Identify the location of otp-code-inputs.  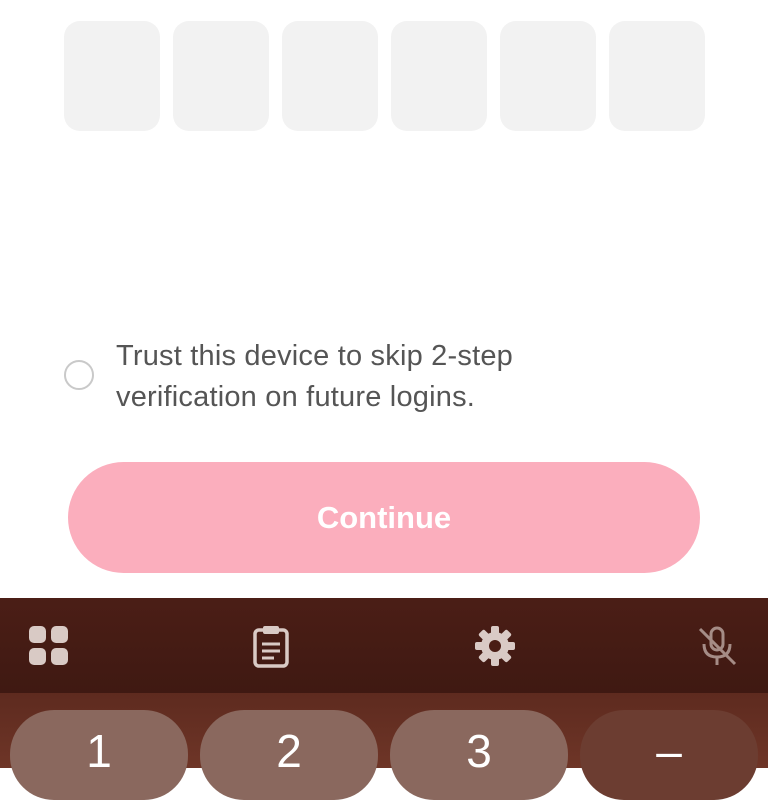
(384, 76).